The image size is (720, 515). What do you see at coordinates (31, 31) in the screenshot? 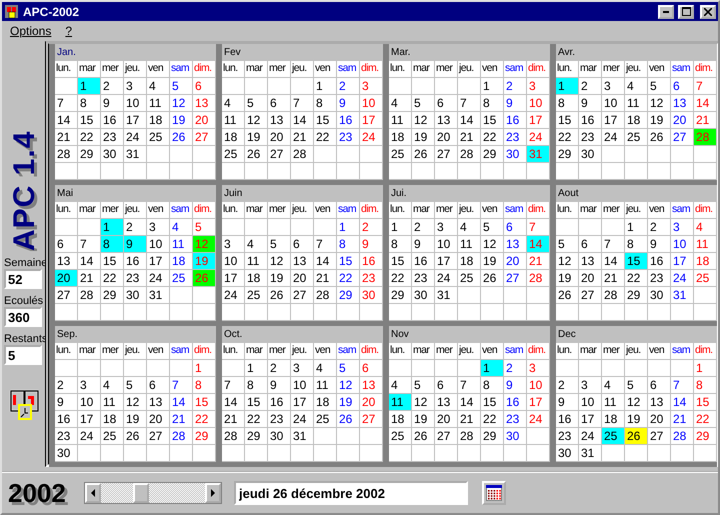
I see `menu-item: Options` at bounding box center [31, 31].